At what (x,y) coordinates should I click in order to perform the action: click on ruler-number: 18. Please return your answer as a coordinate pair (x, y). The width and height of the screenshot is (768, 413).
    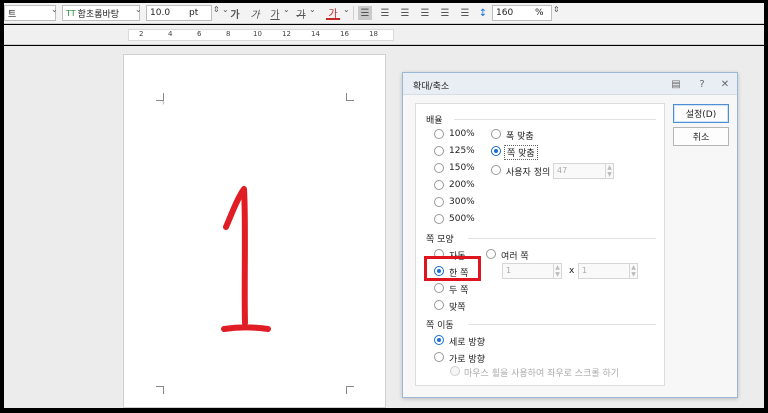
    Looking at the image, I should click on (373, 34).